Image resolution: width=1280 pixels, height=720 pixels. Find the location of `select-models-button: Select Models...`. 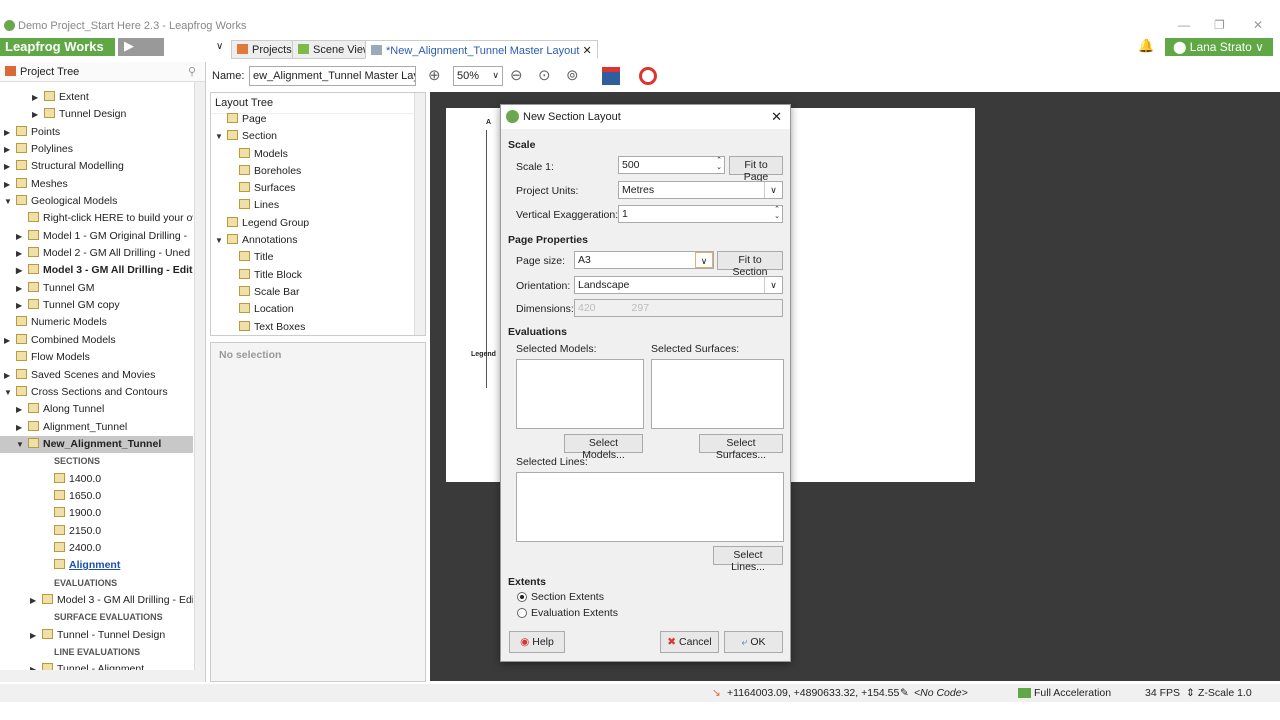

select-models-button: Select Models... is located at coordinates (603, 447).